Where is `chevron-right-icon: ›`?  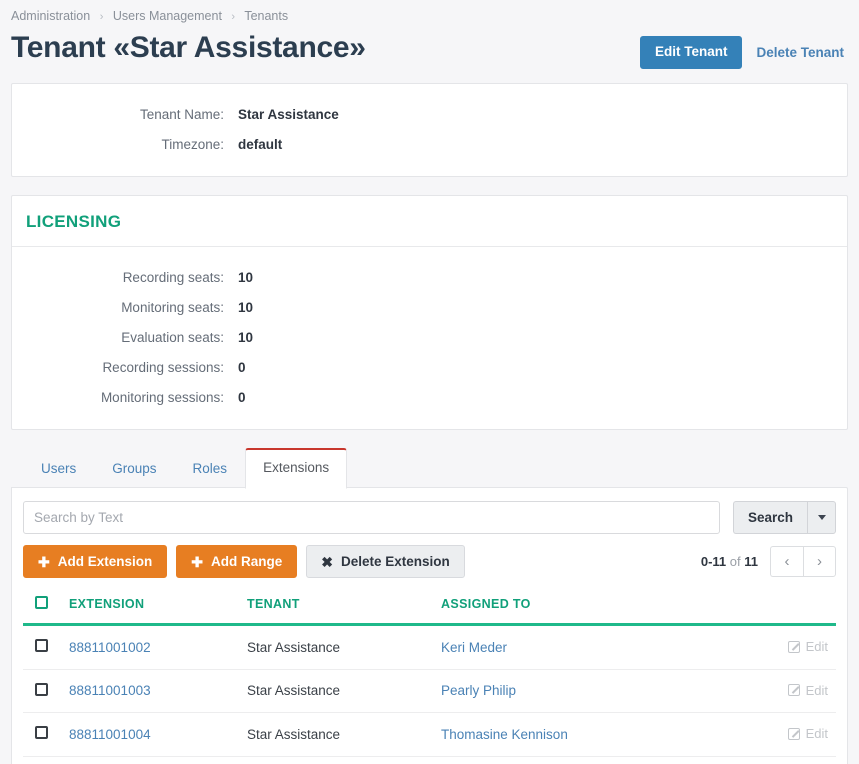
chevron-right-icon: › is located at coordinates (819, 561).